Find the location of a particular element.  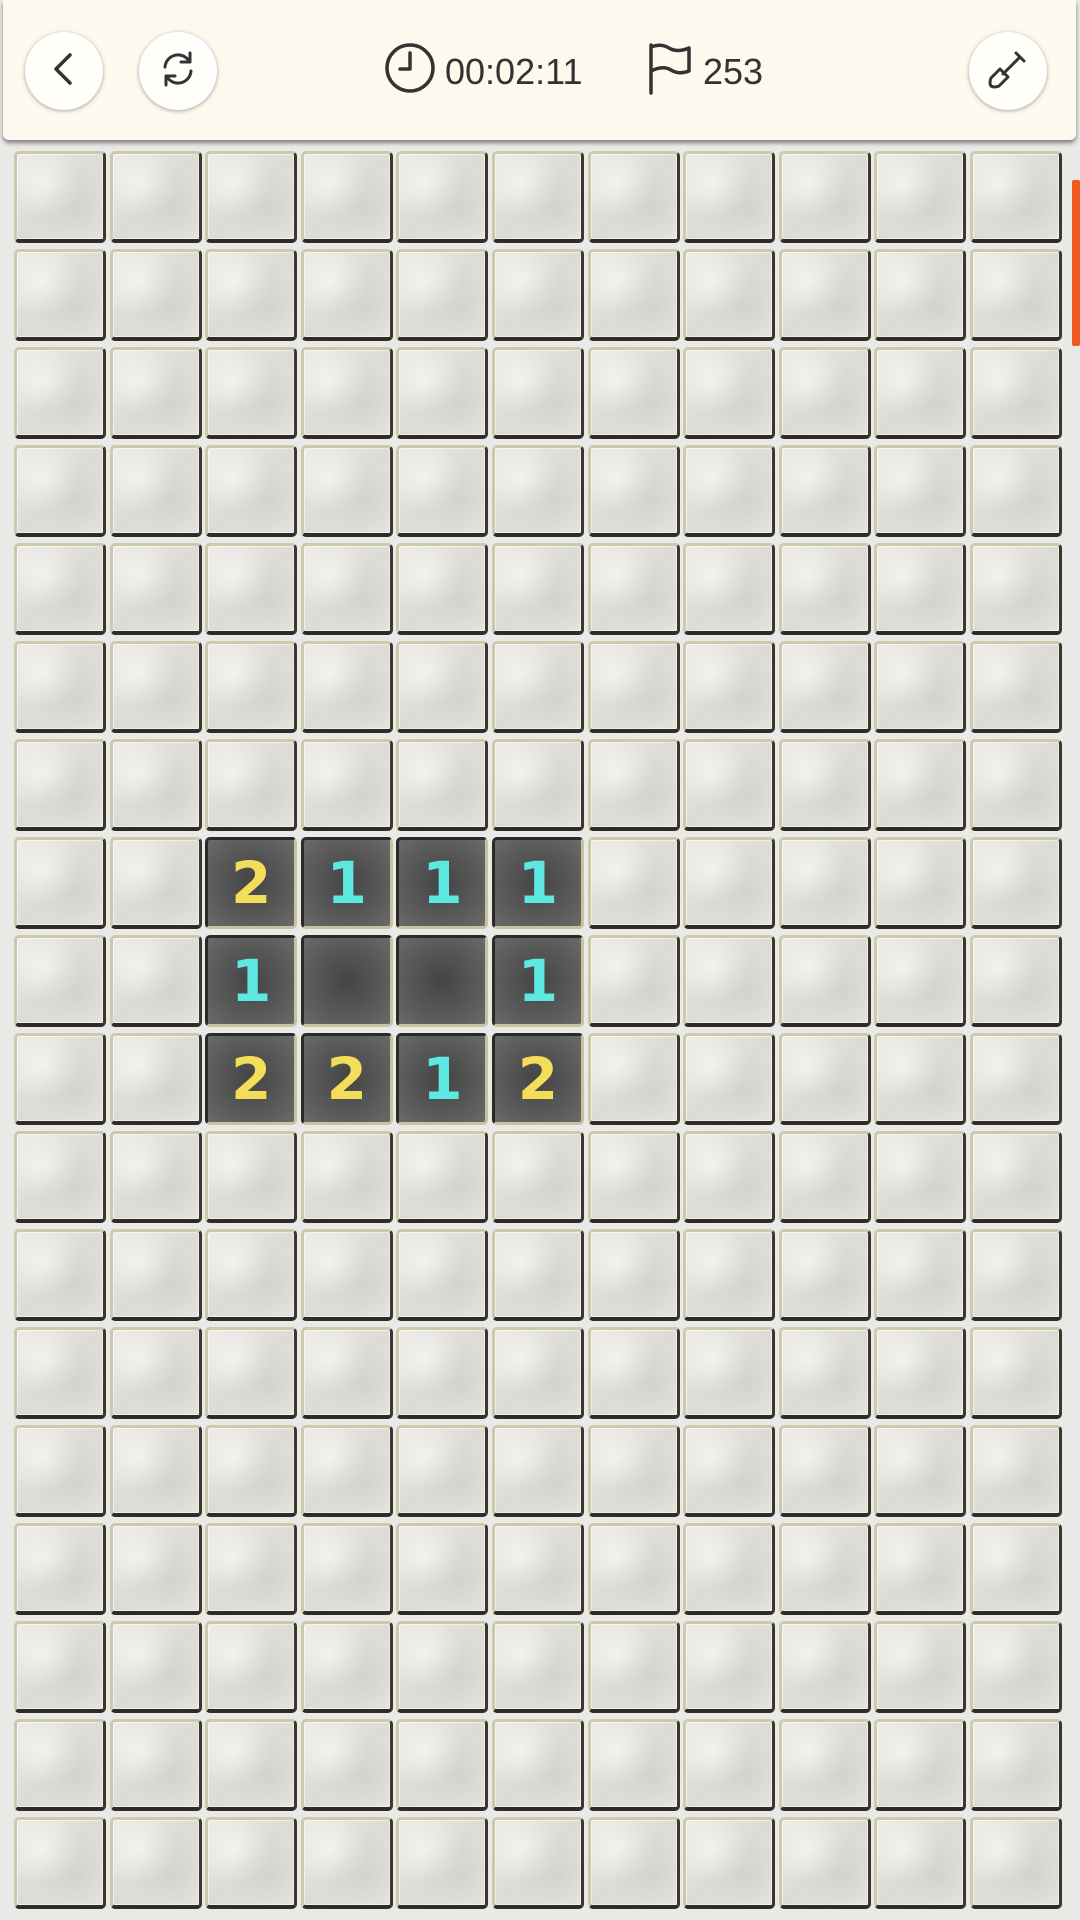

scrollbar-thumb is located at coordinates (1076, 263).